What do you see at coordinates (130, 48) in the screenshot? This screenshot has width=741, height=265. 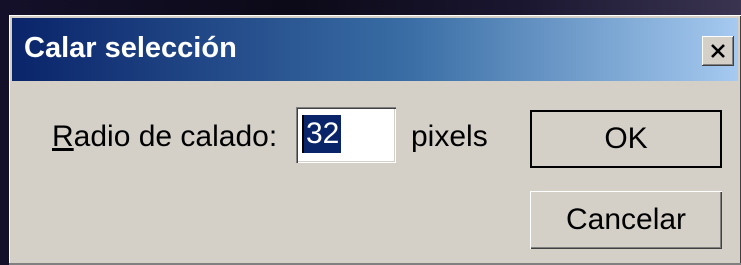 I see `dialog-title: Calar selección` at bounding box center [130, 48].